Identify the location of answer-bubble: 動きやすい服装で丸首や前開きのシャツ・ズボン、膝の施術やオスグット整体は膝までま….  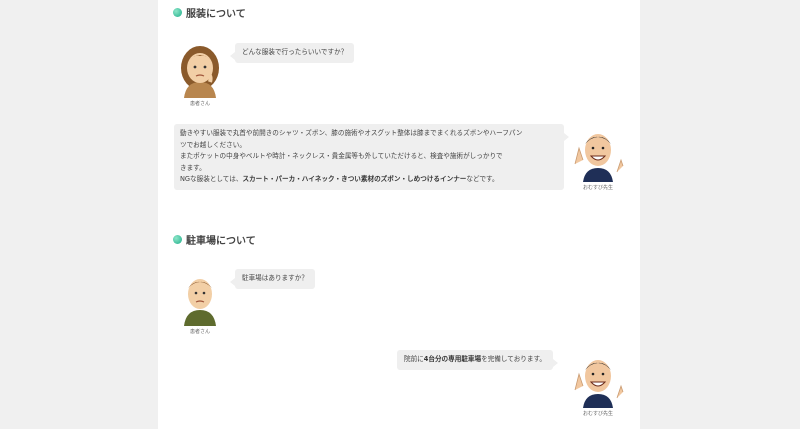
(371, 157).